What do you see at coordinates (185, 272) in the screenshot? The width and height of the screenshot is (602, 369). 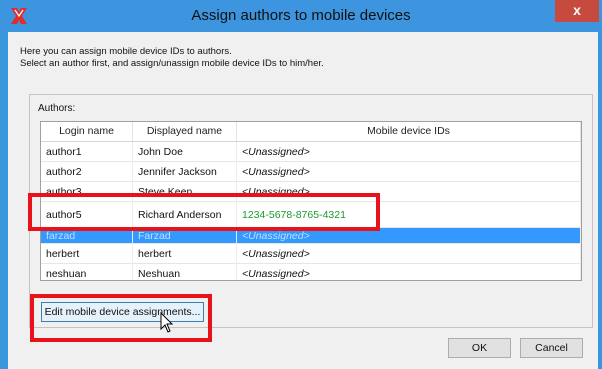 I see `cell-displayed-name: Neshuan` at bounding box center [185, 272].